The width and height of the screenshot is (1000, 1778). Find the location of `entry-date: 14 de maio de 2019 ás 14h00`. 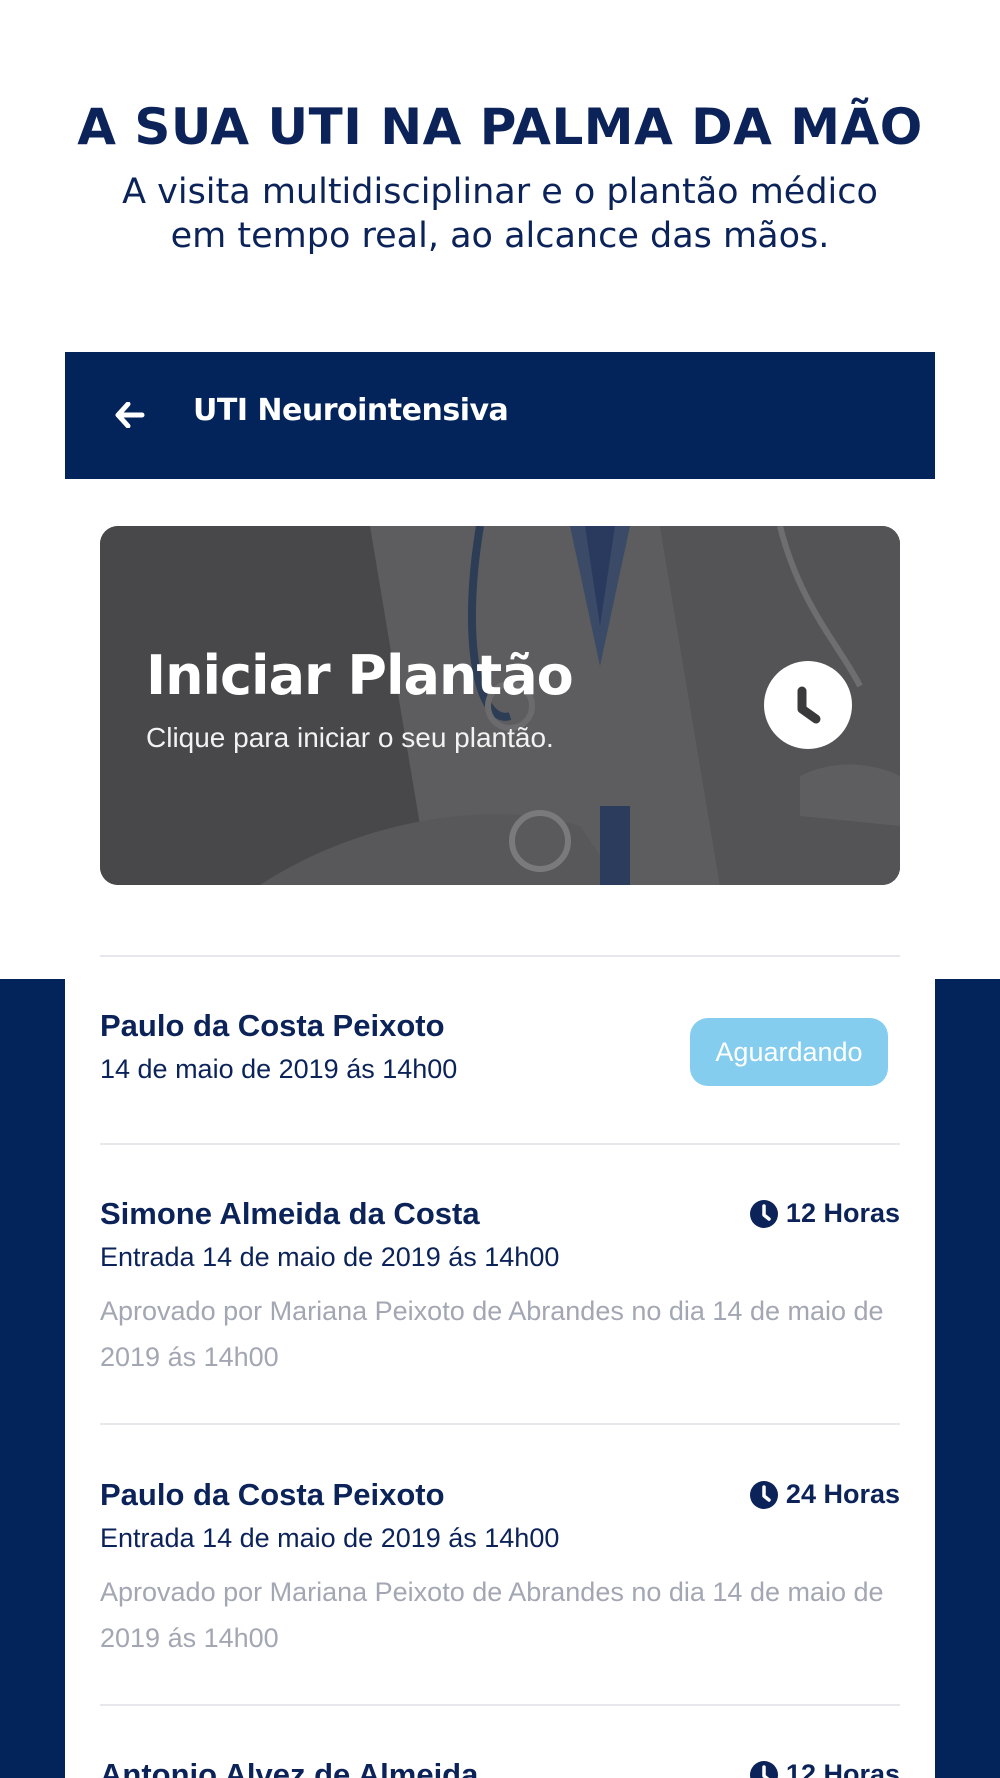

entry-date: 14 de maio de 2019 ás 14h00 is located at coordinates (279, 1069).